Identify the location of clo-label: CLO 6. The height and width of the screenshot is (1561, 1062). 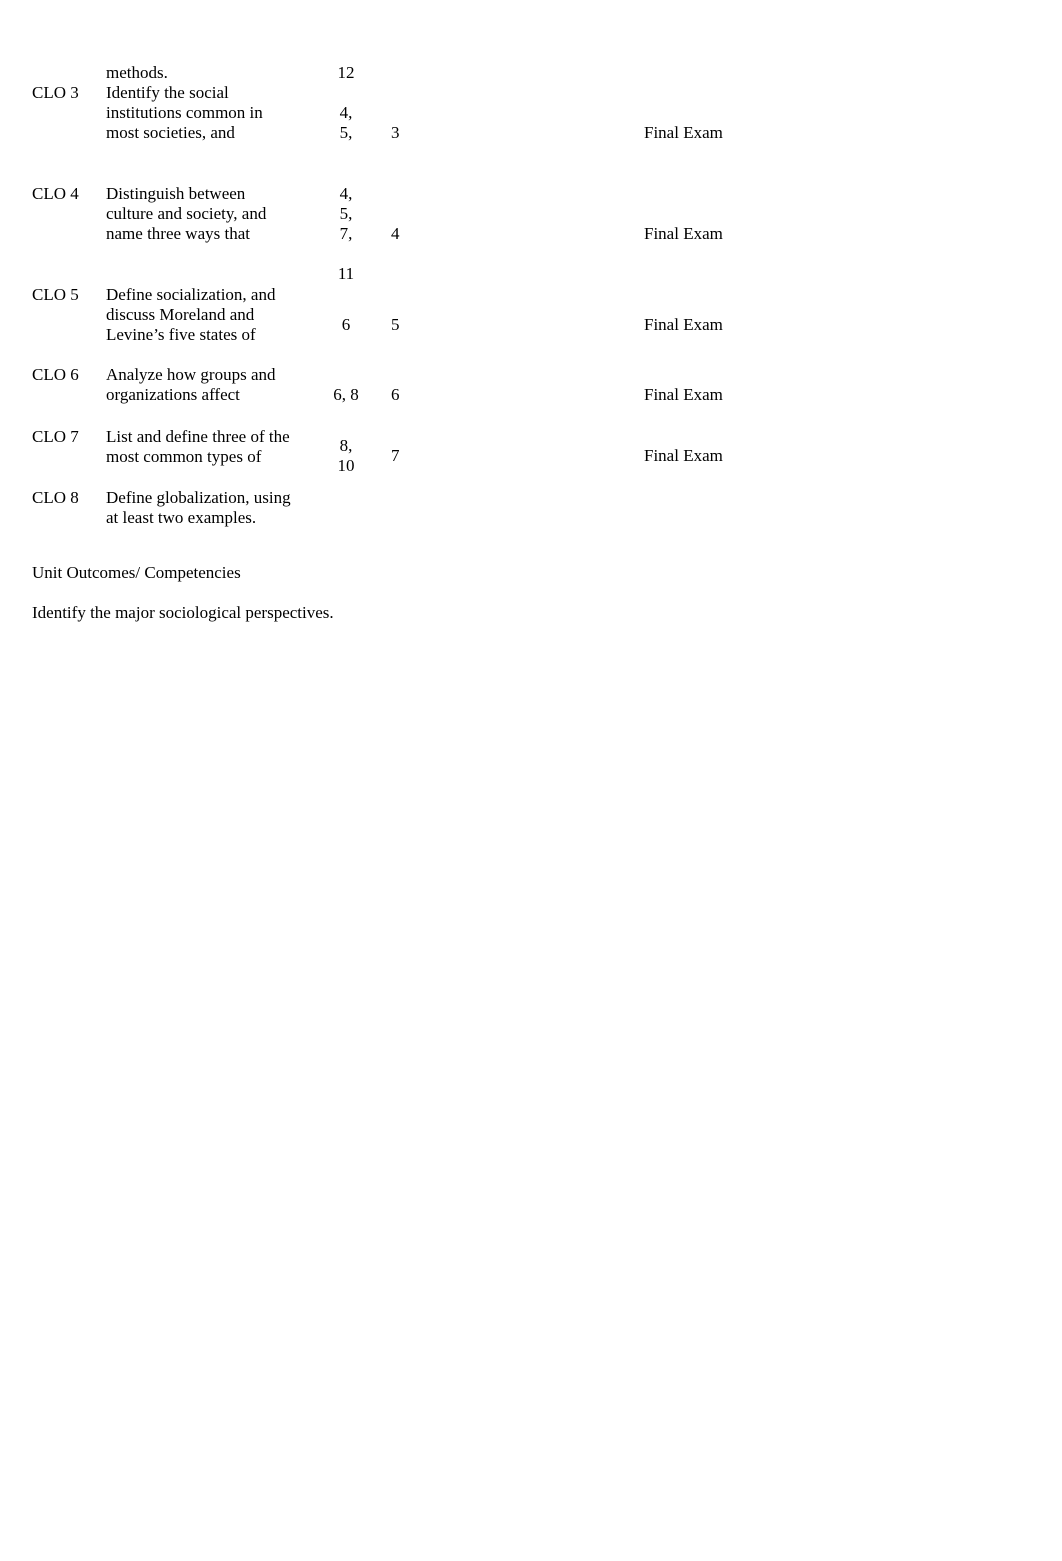
(55, 374).